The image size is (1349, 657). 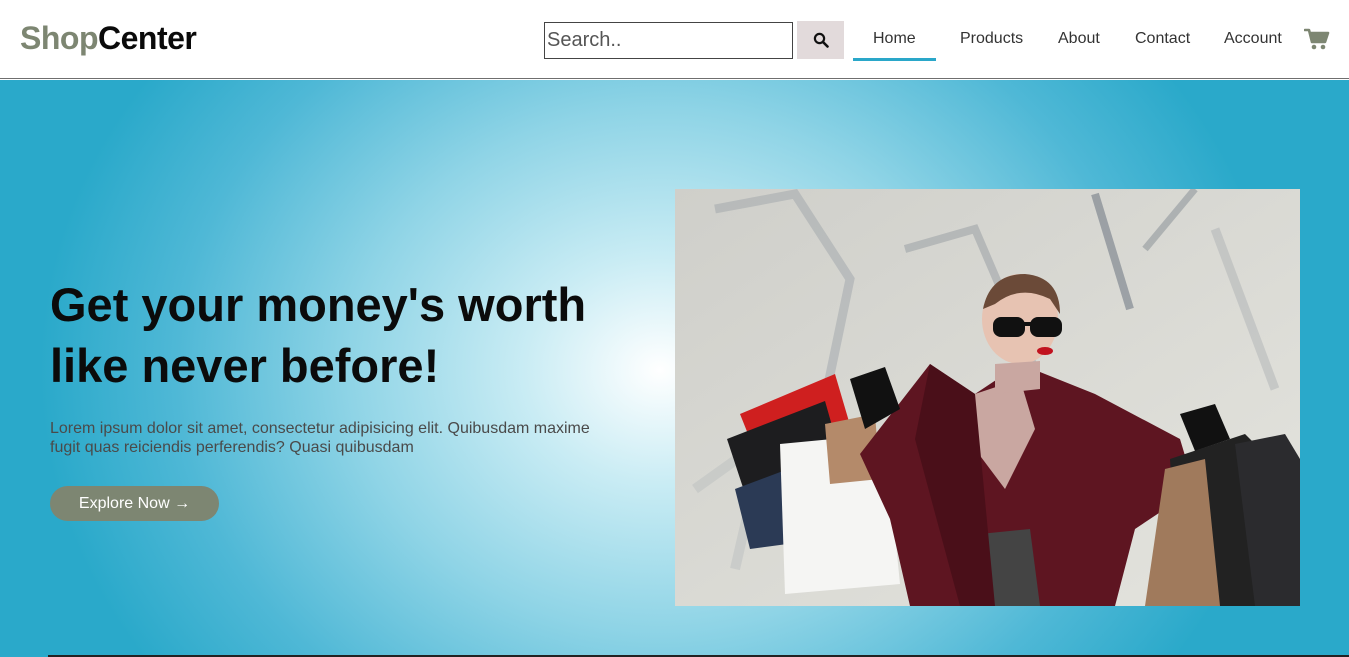 I want to click on nav-account: Account, so click(x=1253, y=39).